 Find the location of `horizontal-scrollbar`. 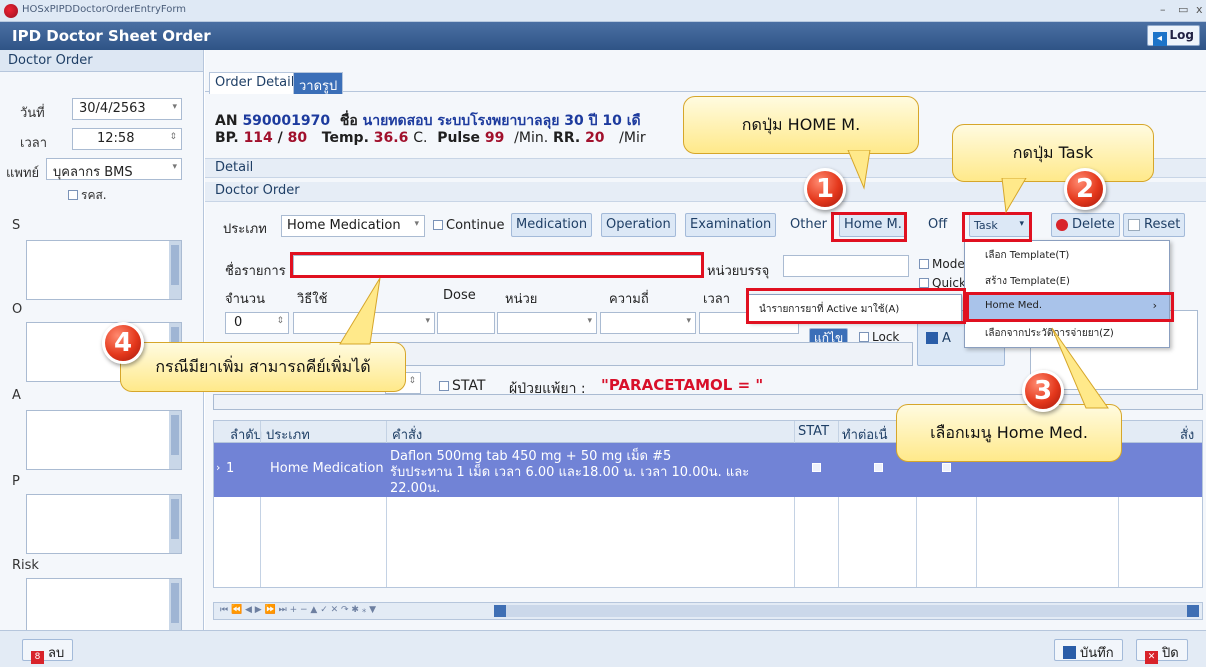

horizontal-scrollbar is located at coordinates (846, 611).